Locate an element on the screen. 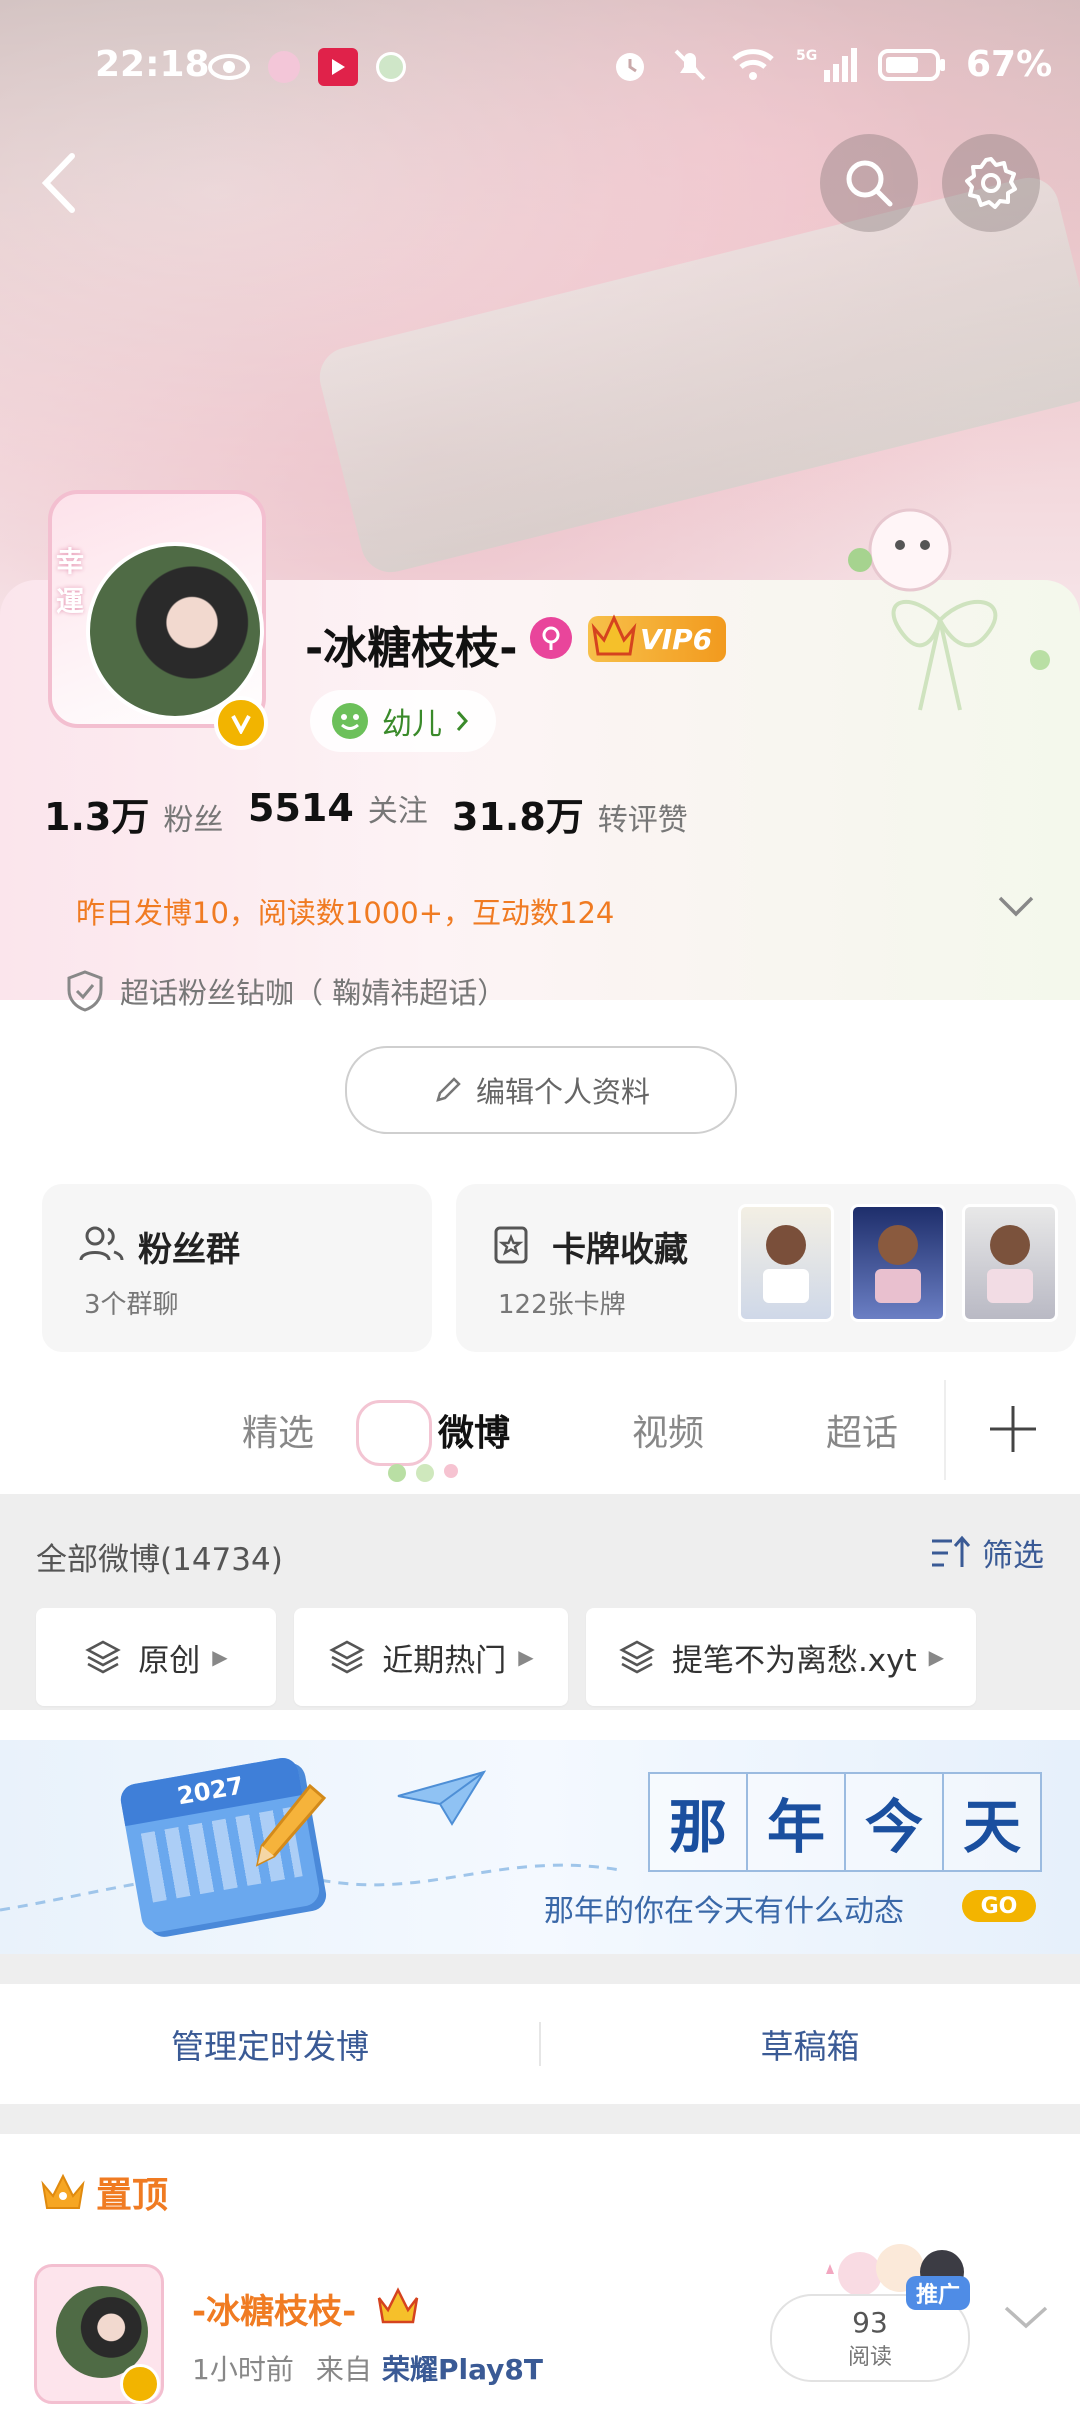 The image size is (1080, 2412). pencil-icon is located at coordinates (448, 1089).